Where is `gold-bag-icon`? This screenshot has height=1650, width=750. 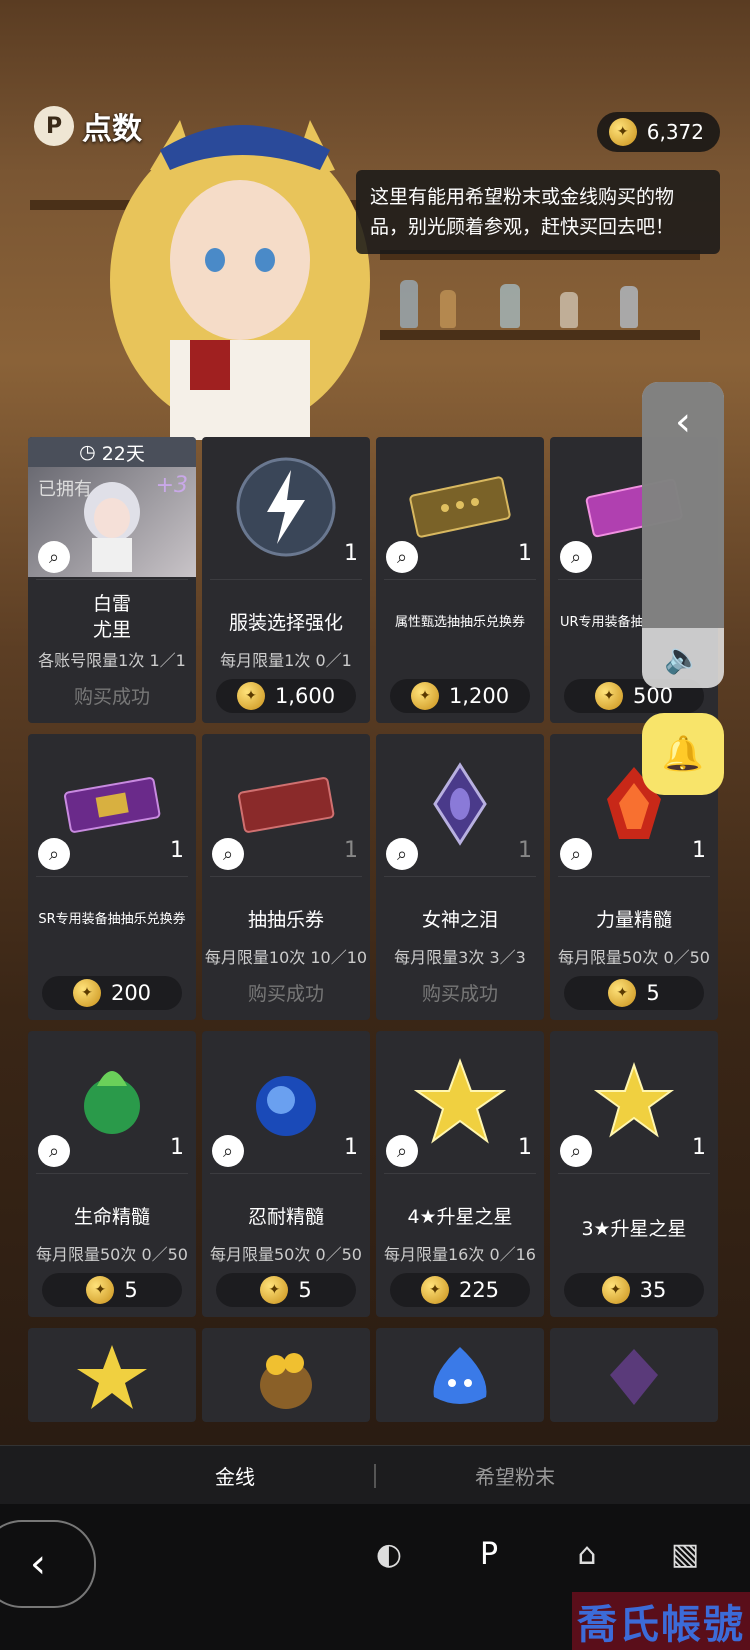
gold-bag-icon is located at coordinates (286, 1381).